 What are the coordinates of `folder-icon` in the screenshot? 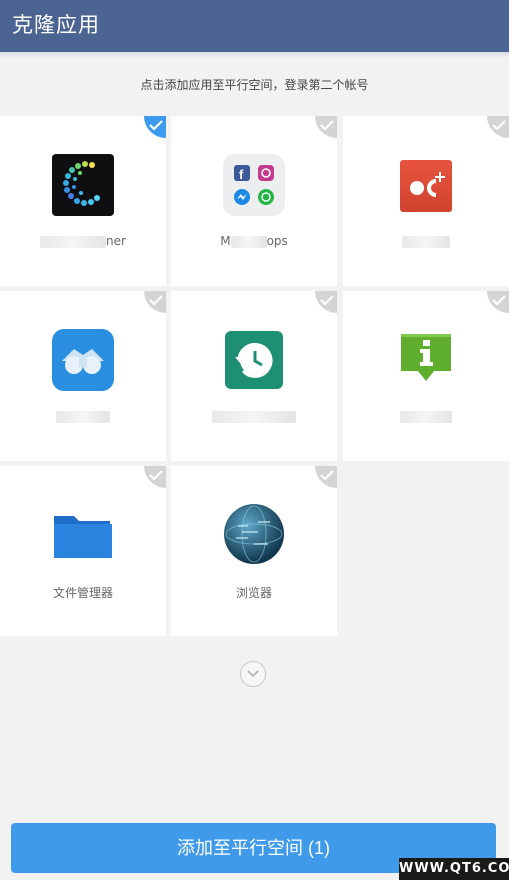 It's located at (83, 535).